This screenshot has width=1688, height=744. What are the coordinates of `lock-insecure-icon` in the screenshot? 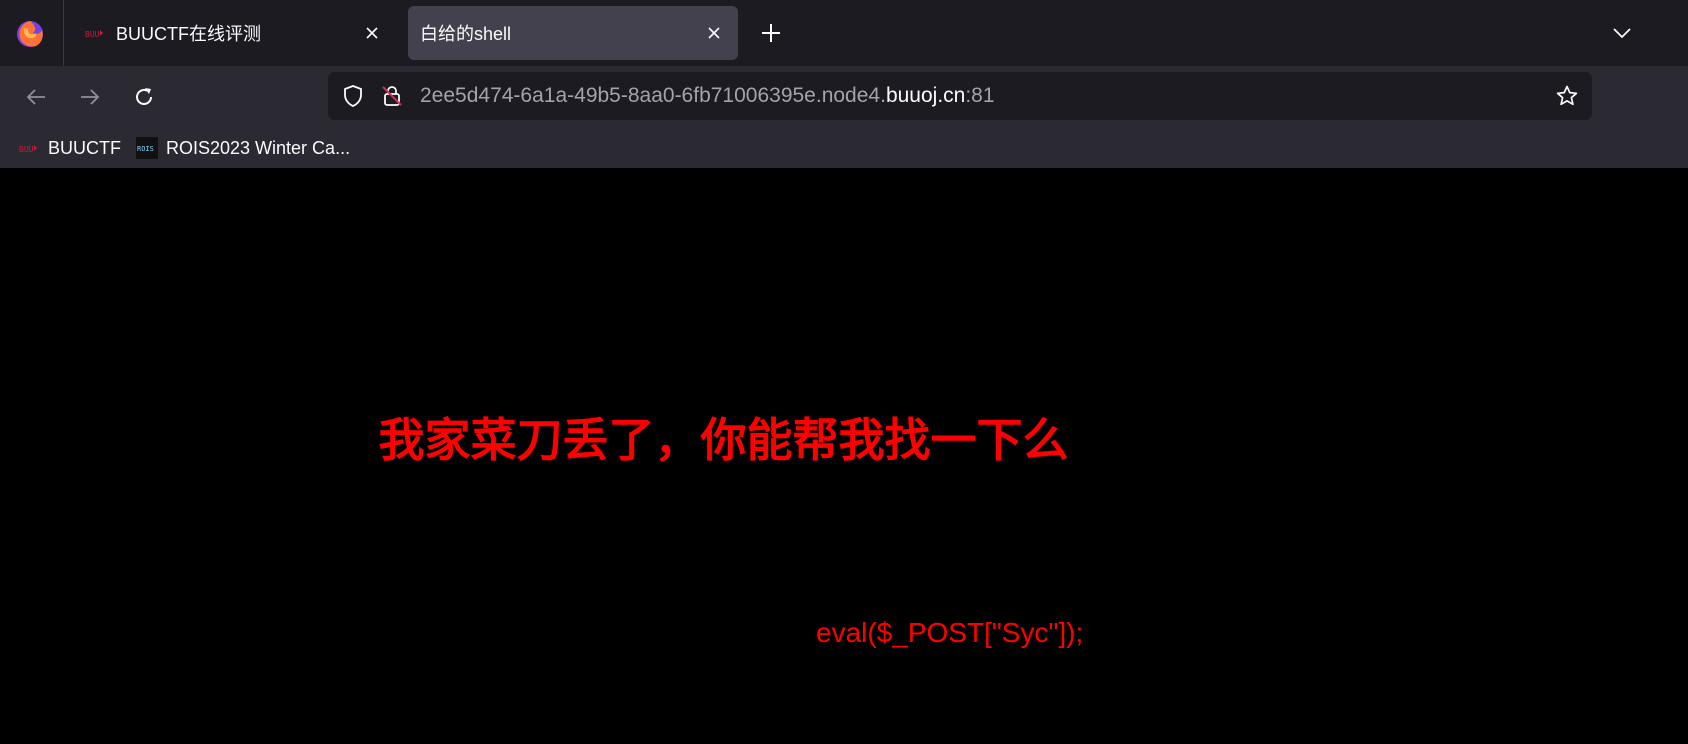 It's located at (392, 96).